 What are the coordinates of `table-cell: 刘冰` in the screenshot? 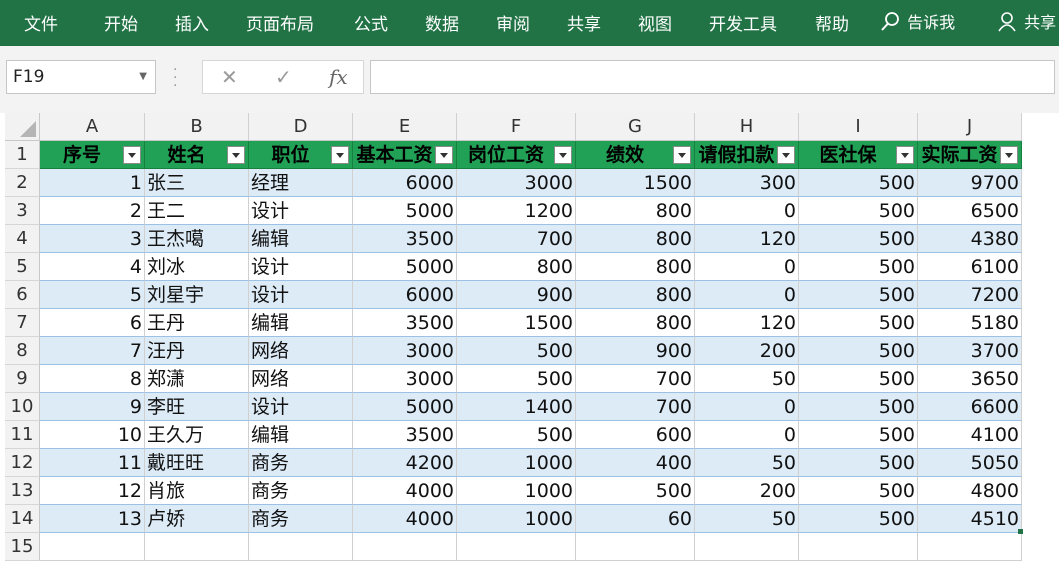 It's located at (197, 267).